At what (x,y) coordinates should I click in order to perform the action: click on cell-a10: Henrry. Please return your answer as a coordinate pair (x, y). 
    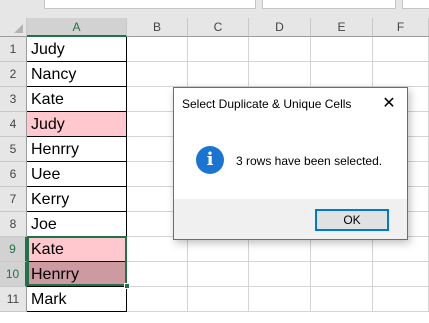
    Looking at the image, I should click on (77, 274).